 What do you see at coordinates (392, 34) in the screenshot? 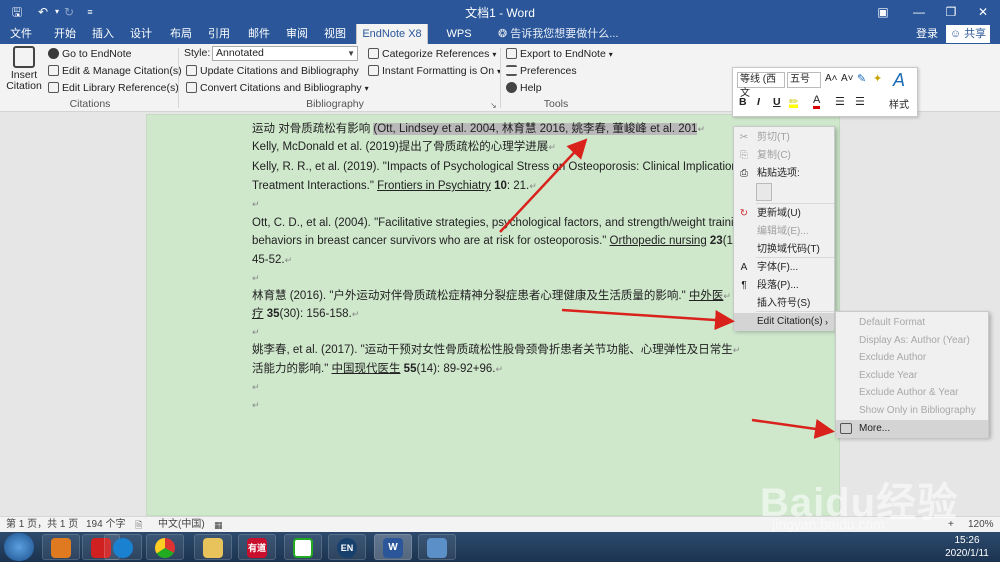
I see `tab-endnote: EndNote X8` at bounding box center [392, 34].